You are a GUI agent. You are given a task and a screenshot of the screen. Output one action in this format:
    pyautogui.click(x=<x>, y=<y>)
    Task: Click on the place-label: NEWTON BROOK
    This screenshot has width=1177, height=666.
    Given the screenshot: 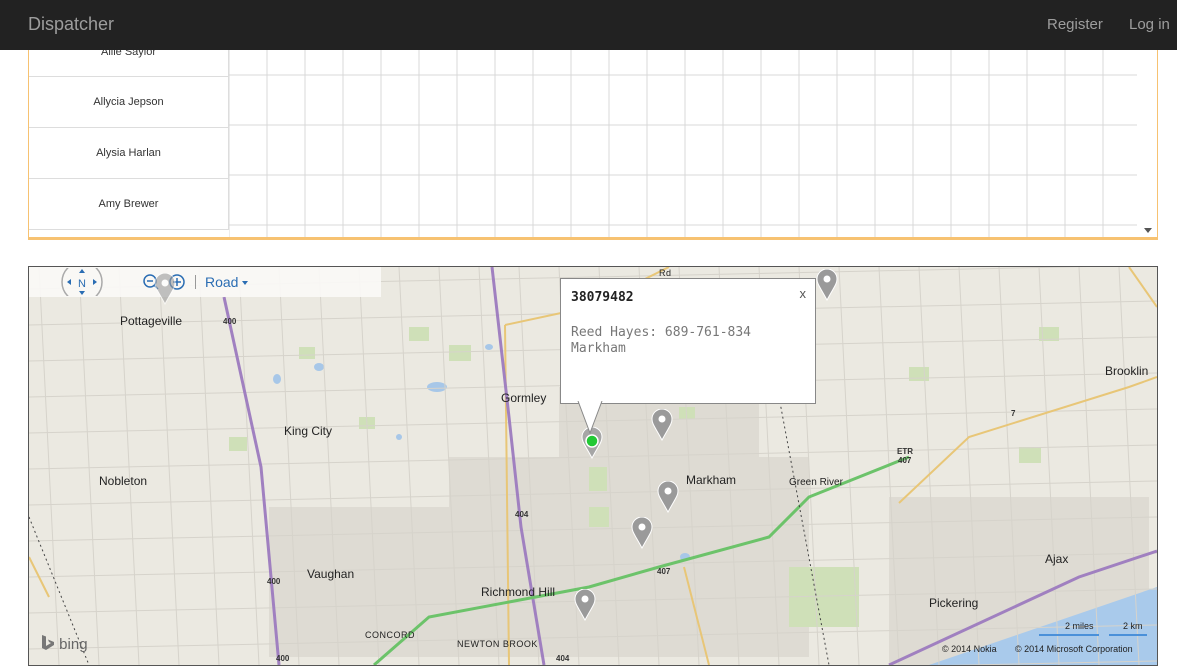 What is the action you would take?
    pyautogui.click(x=497, y=644)
    